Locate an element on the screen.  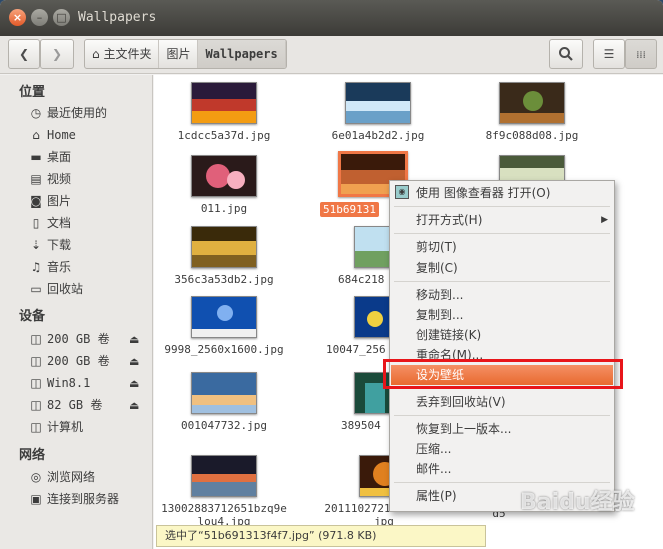
toolbar: ❮ ❯ ⌂ 主文件夹 图片 Wallpapers ☰ ⁞⁞⁞ is located at coordinates (331, 55).